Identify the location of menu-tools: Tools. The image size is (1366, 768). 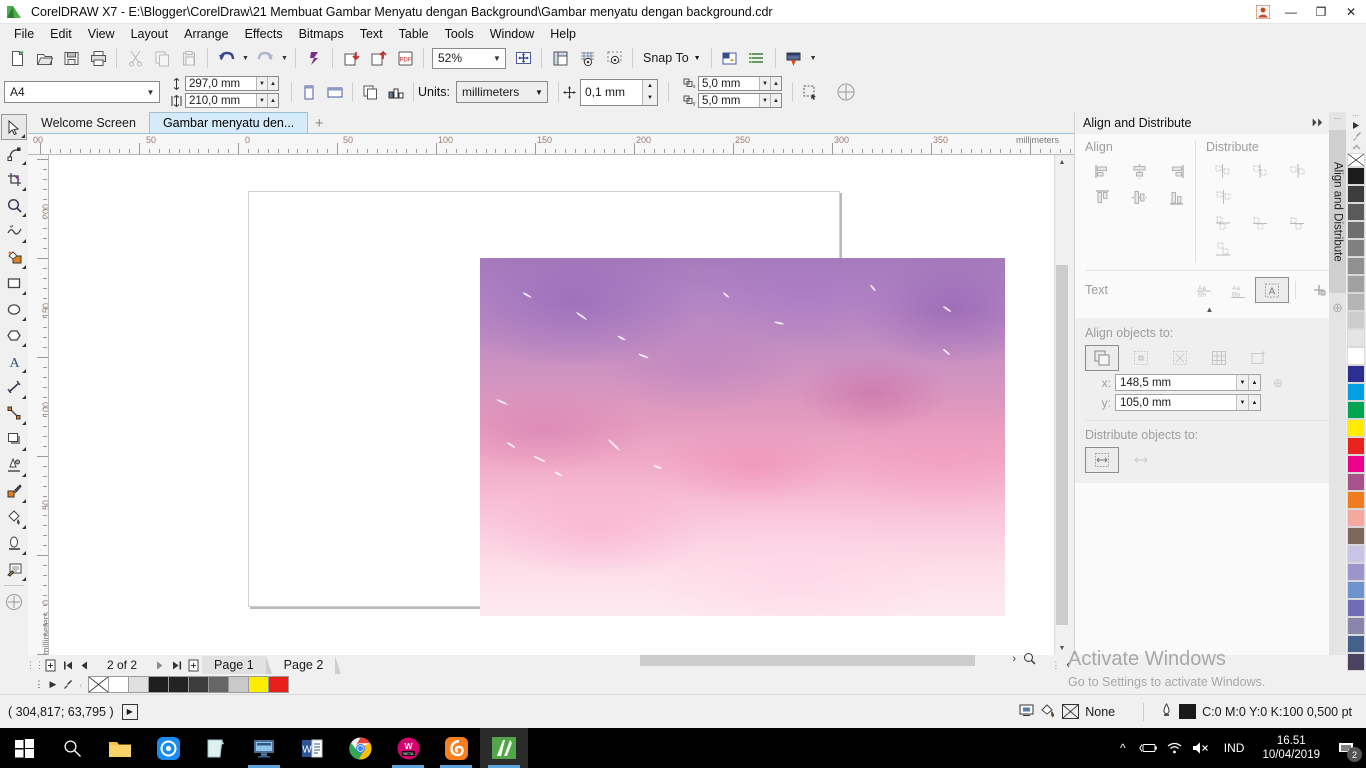
(459, 34).